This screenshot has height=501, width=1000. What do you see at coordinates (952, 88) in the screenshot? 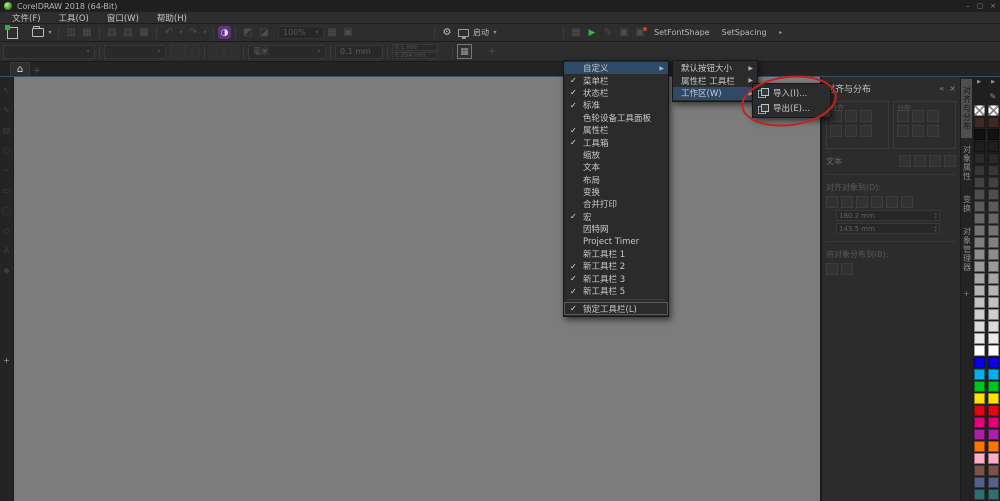
I see `docker-close-icon: ×` at bounding box center [952, 88].